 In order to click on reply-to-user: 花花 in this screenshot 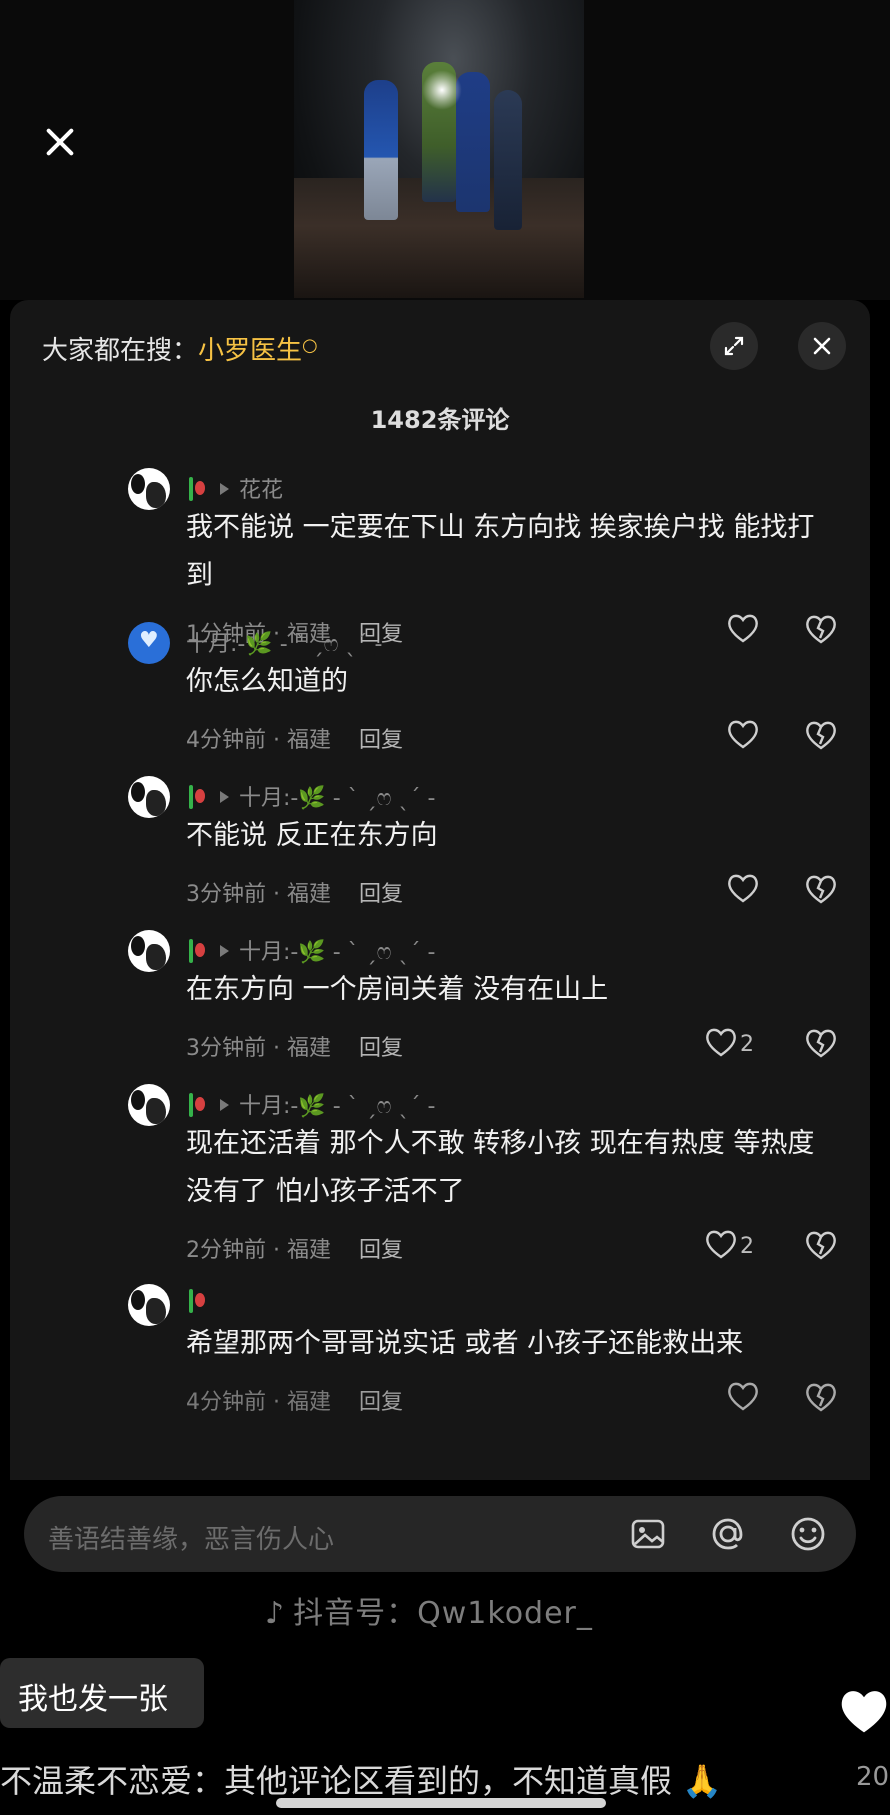, I will do `click(261, 490)`.